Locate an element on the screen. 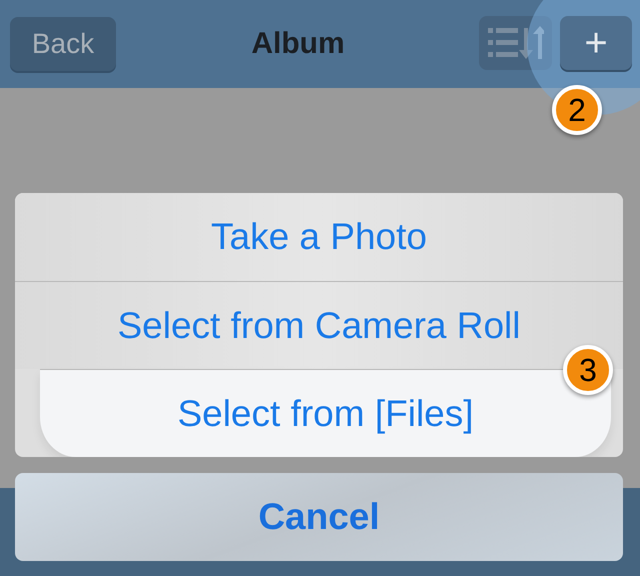 The height and width of the screenshot is (576, 640). sort-list-icon is located at coordinates (516, 43).